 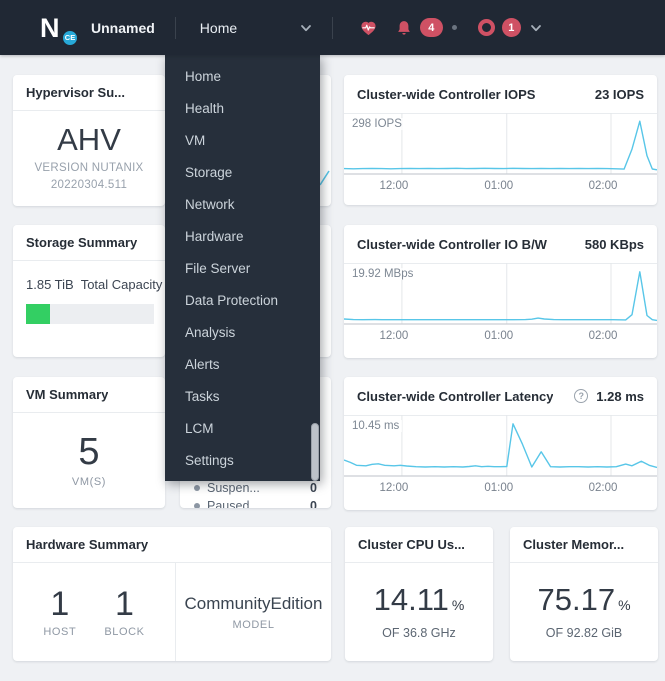 What do you see at coordinates (614, 244) in the screenshot?
I see `io-bw-current-value: 580 KBps` at bounding box center [614, 244].